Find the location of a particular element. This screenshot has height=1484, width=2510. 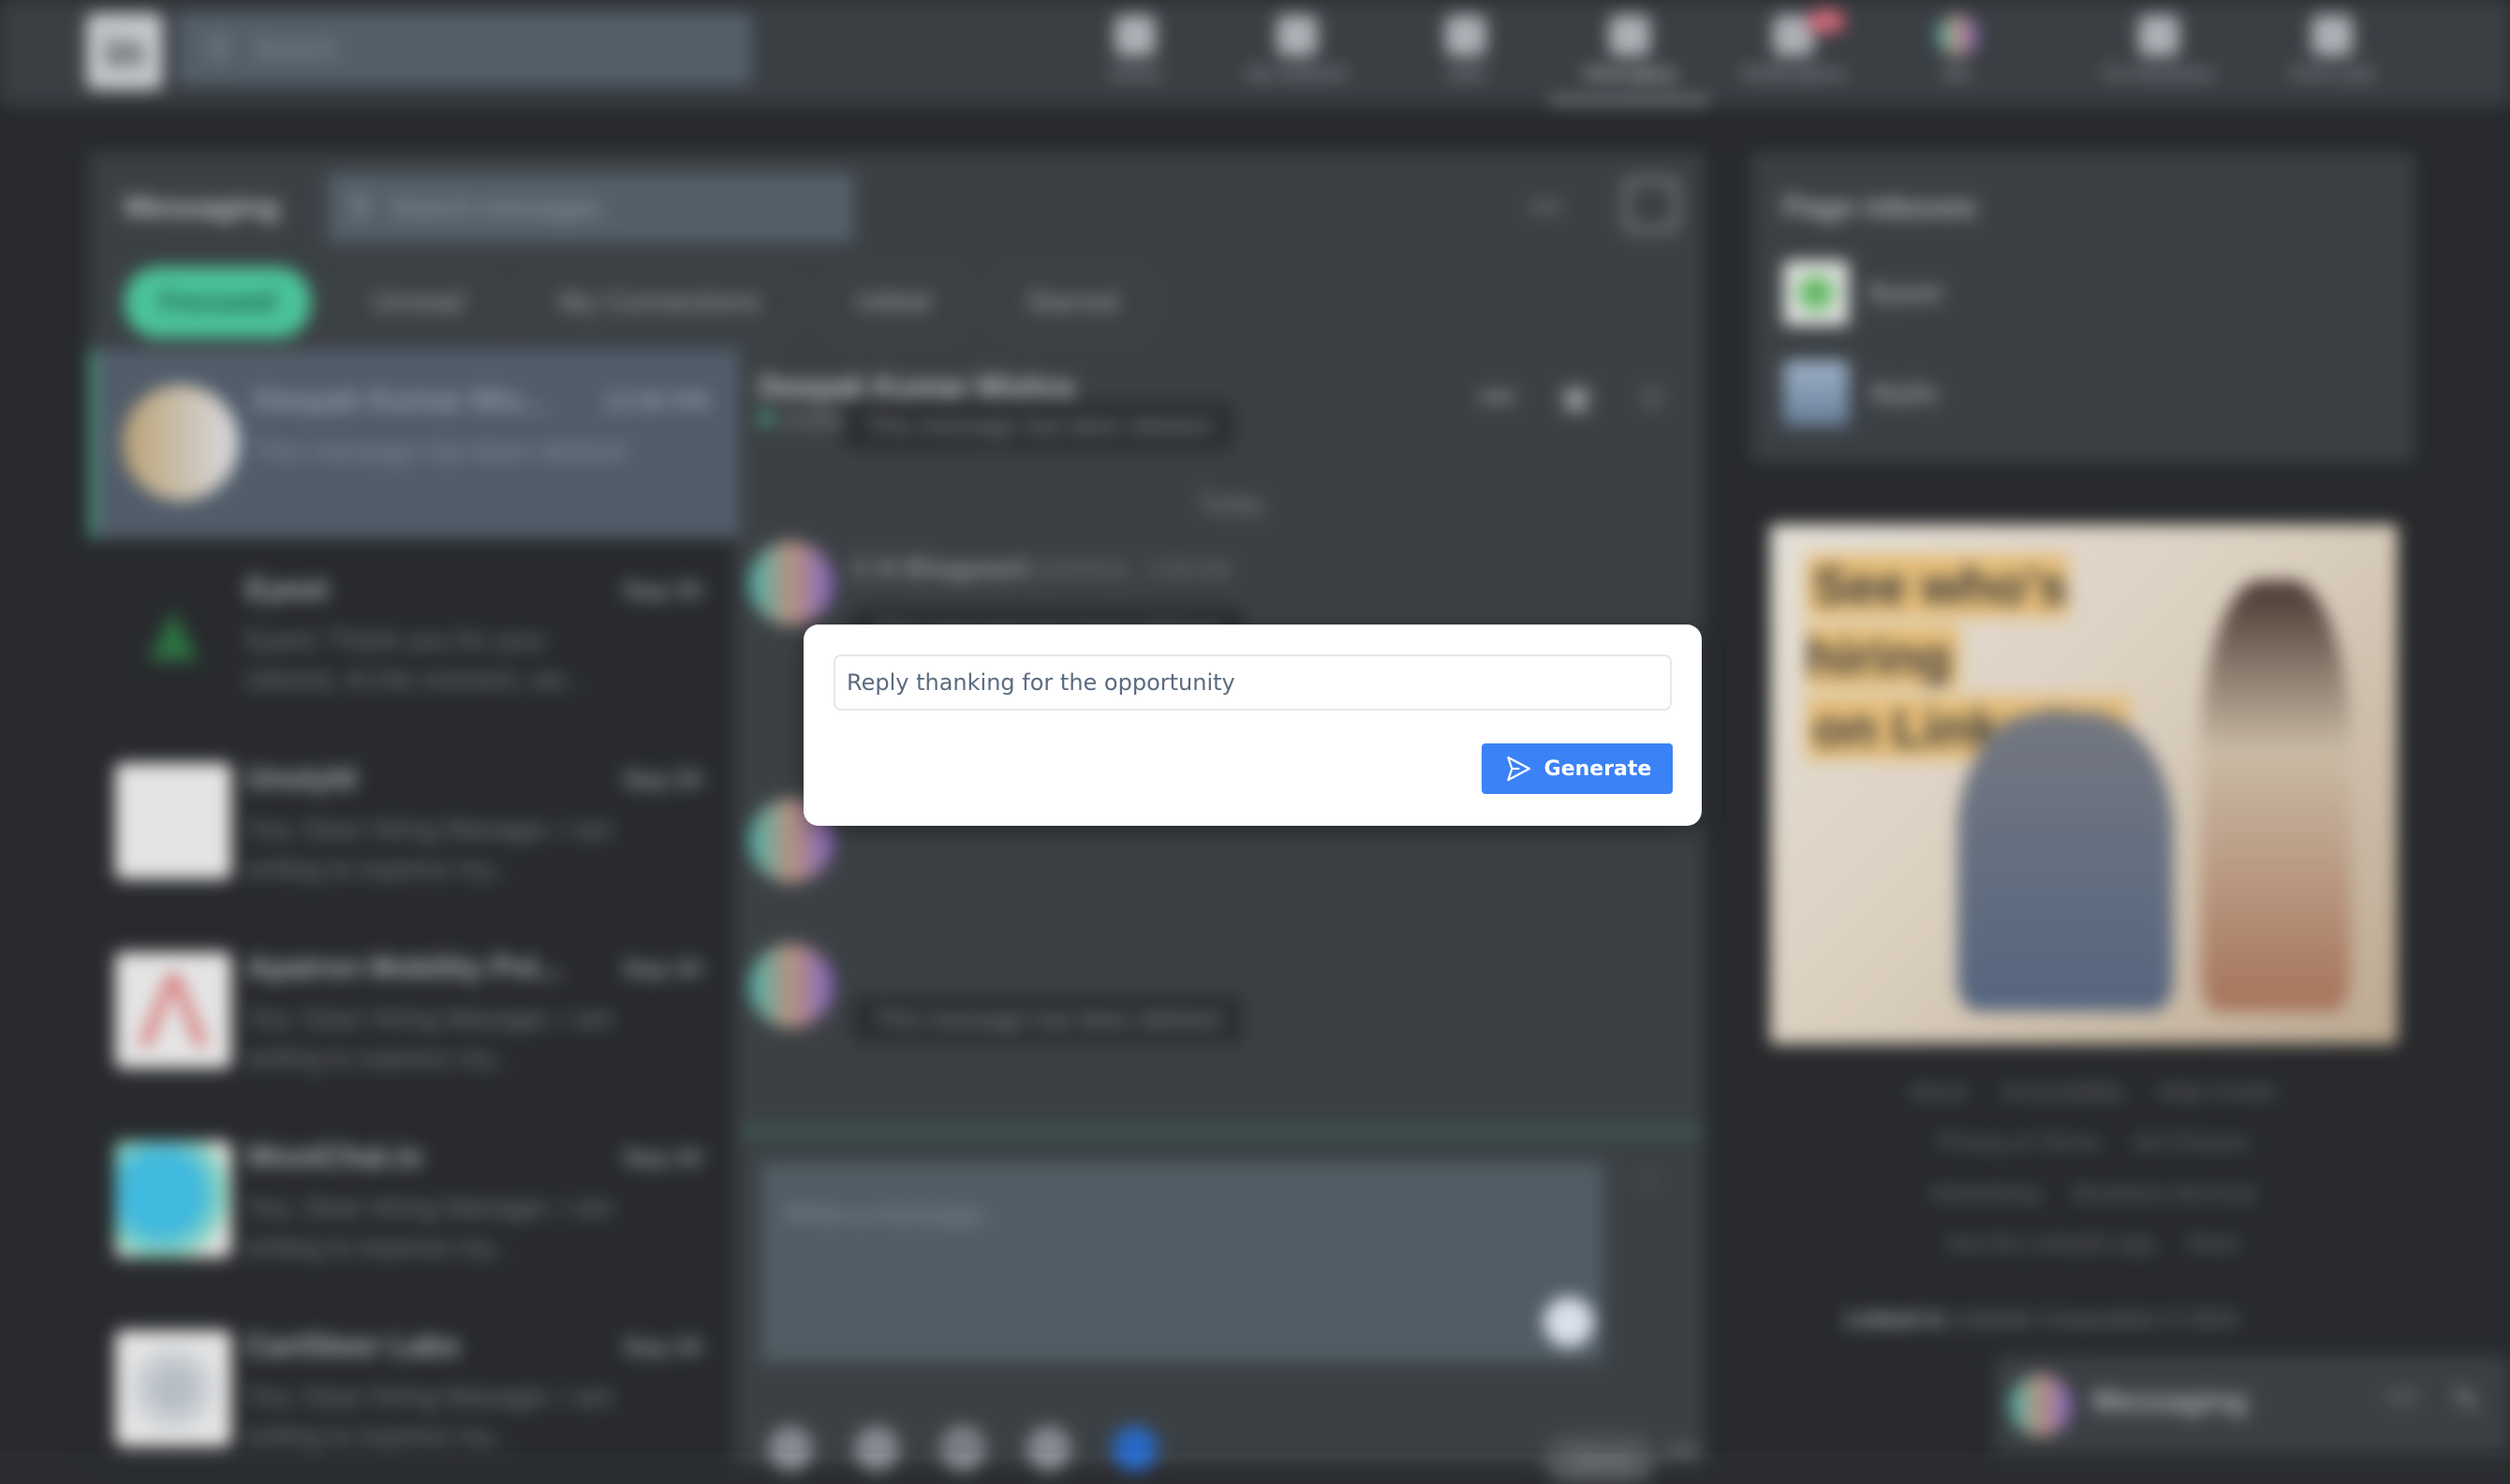

prompt-input is located at coordinates (1253, 682).